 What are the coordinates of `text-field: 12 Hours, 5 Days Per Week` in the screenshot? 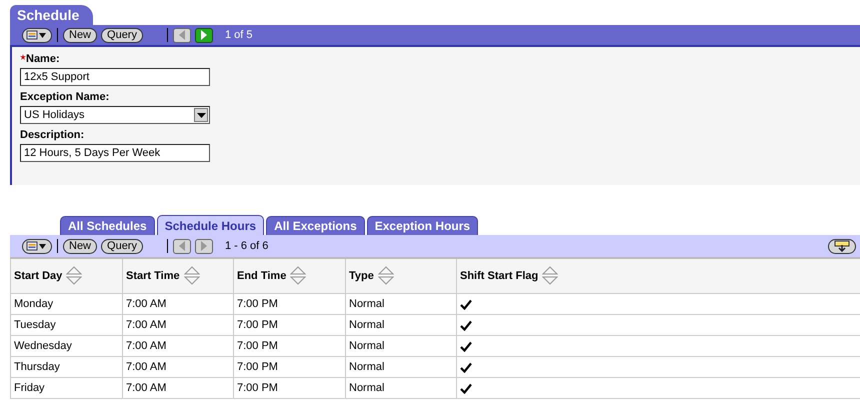 It's located at (115, 153).